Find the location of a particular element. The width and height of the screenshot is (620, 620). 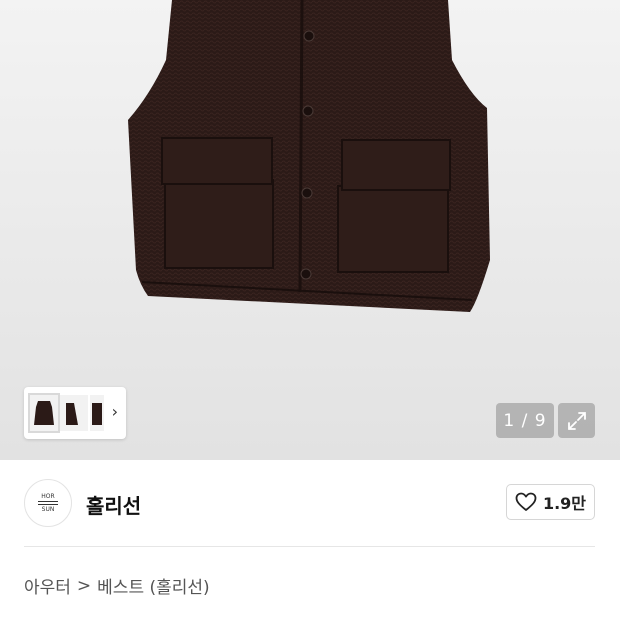

breadcrumb-category: 아우터 is located at coordinates (47, 585).